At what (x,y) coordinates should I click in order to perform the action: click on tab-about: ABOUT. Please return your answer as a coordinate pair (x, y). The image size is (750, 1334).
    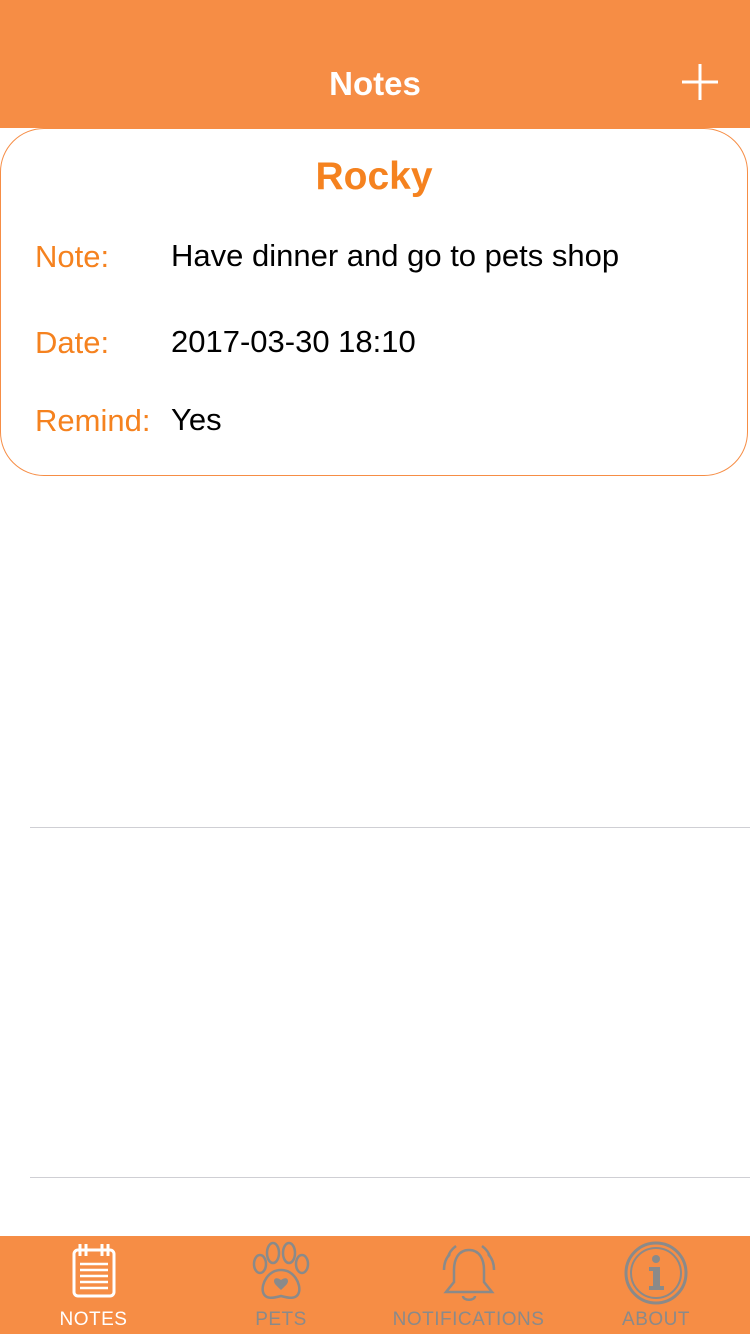
    Looking at the image, I should click on (656, 1285).